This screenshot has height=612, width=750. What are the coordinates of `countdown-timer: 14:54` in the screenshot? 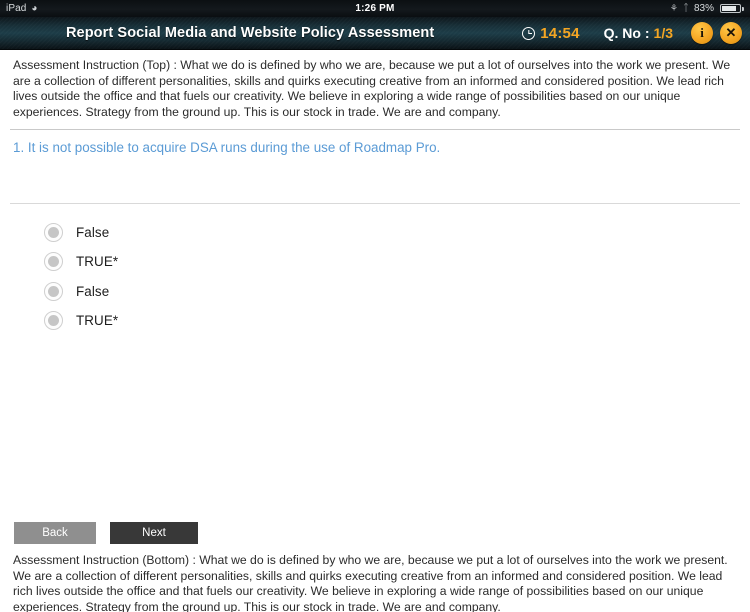 It's located at (550, 33).